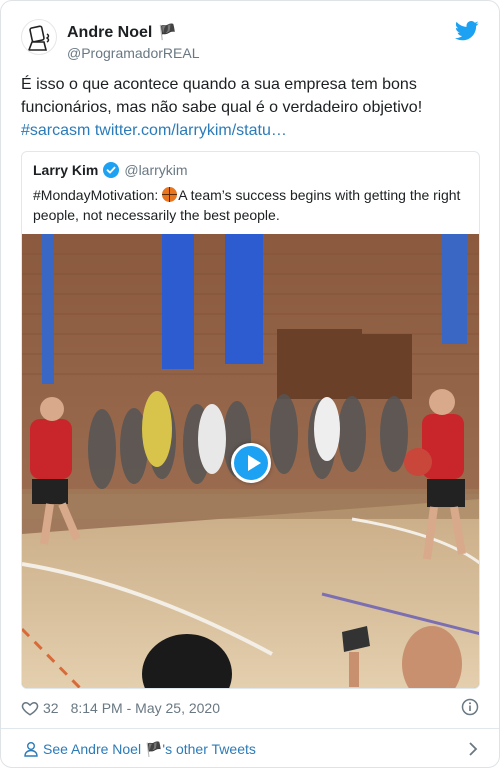 This screenshot has height=768, width=500. Describe the element at coordinates (470, 707) in the screenshot. I see `info-icon` at that location.